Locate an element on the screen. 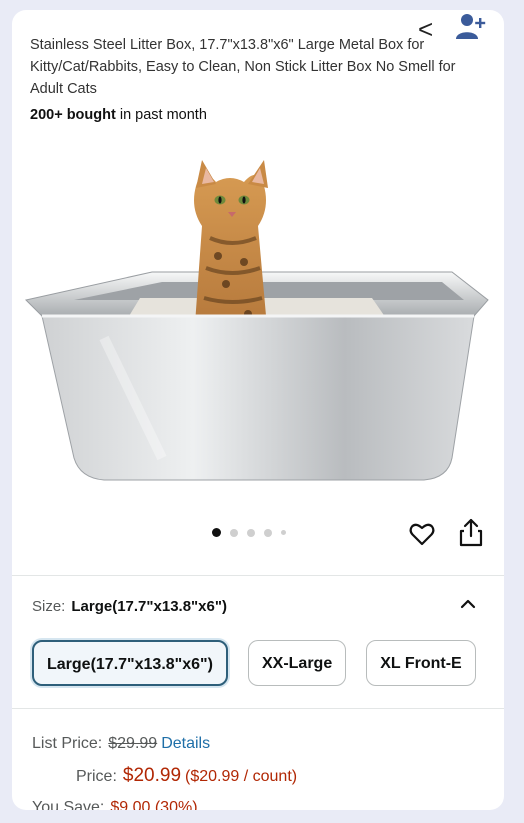 The width and height of the screenshot is (524, 823). bought-count: 200+ bought in past month is located at coordinates (118, 115).